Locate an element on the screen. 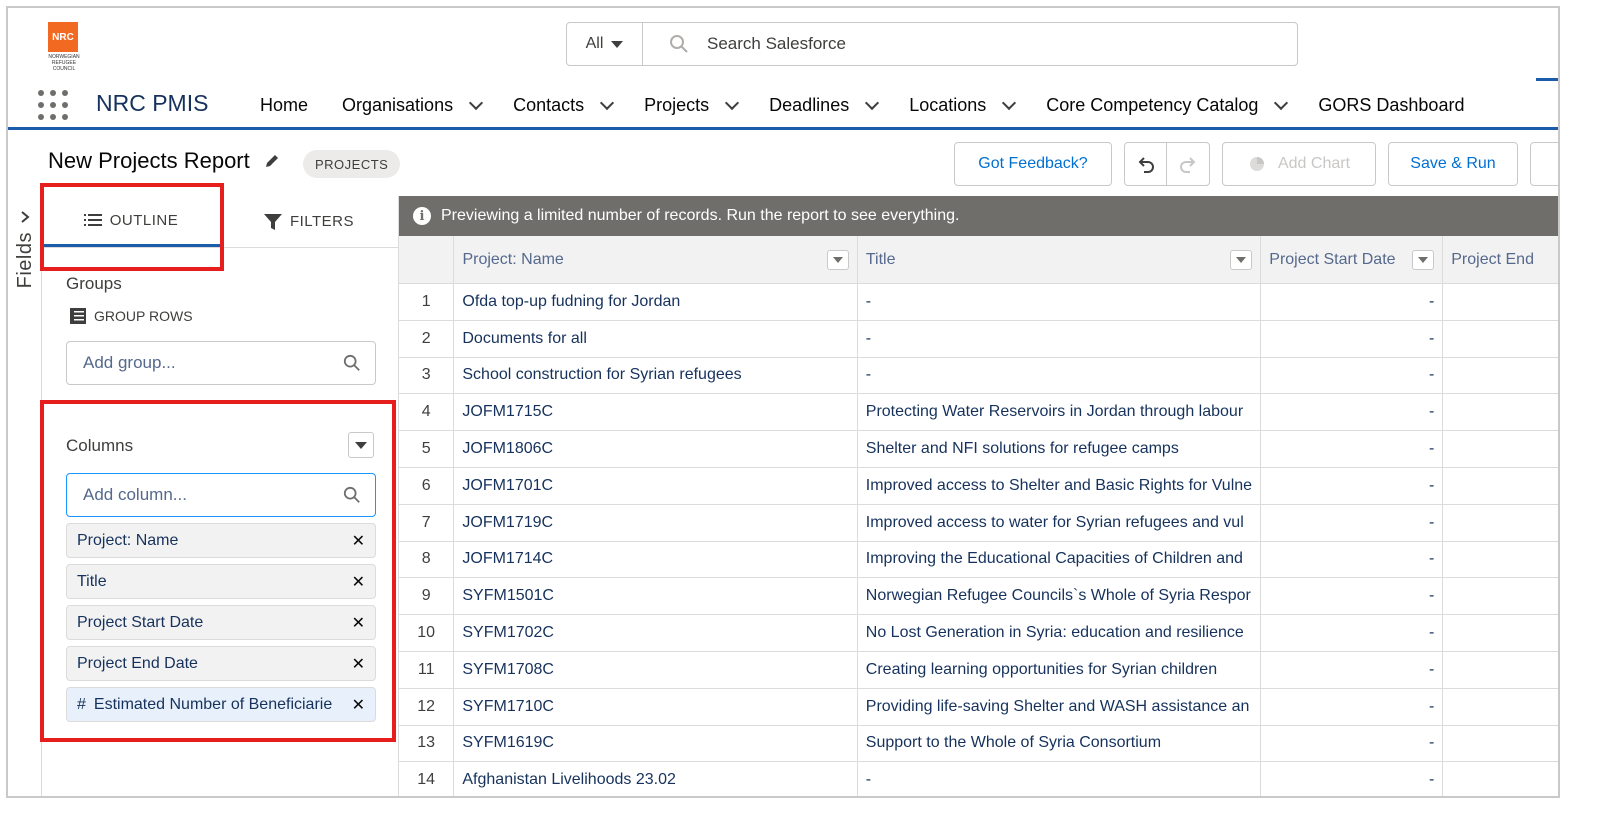 The width and height of the screenshot is (1600, 829). nav-item-organisations: Organisations is located at coordinates (425, 105).